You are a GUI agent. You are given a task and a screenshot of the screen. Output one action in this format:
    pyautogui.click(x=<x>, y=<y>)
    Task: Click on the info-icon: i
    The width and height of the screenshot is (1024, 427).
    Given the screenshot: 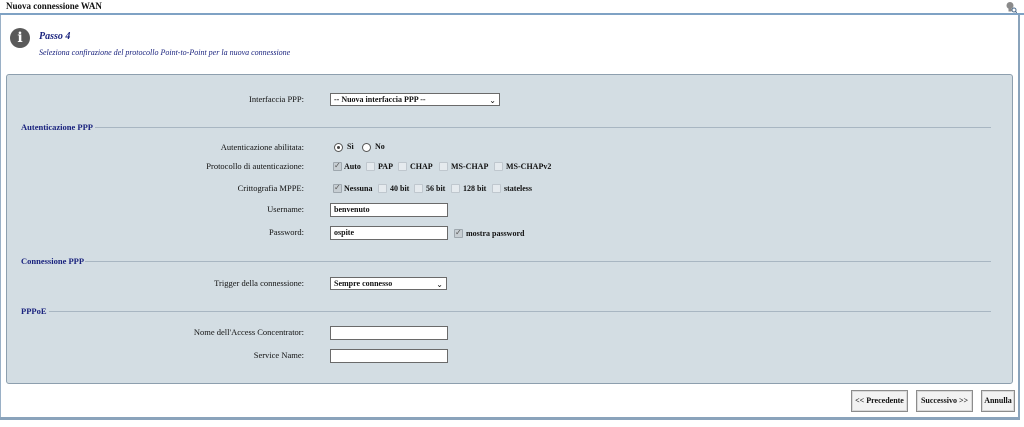 What is the action you would take?
    pyautogui.click(x=20, y=38)
    